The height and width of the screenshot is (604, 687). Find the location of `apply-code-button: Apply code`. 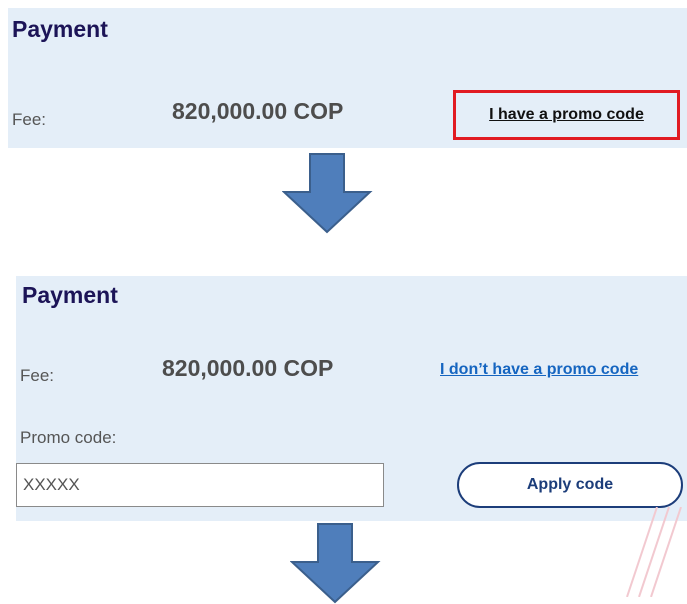

apply-code-button: Apply code is located at coordinates (570, 485).